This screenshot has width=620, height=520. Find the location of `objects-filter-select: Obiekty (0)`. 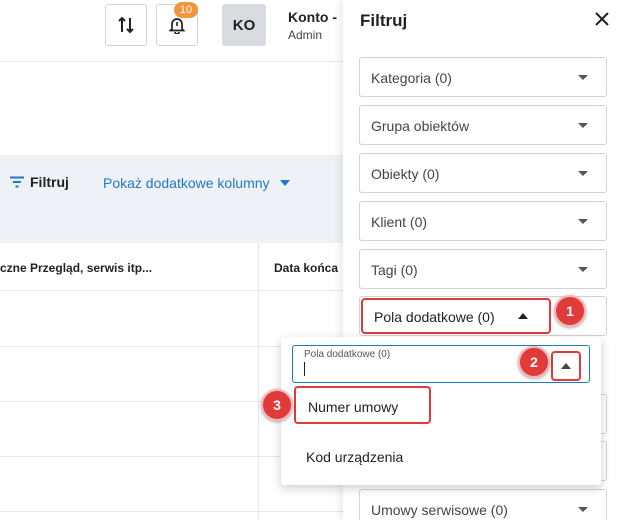

objects-filter-select: Obiekty (0) is located at coordinates (483, 173).